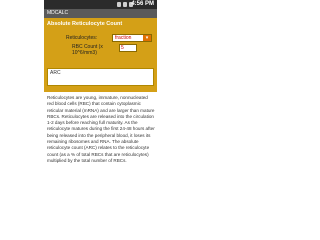 The width and height of the screenshot is (320, 240). I want to click on arc-result-label: ARC, so click(55, 73).